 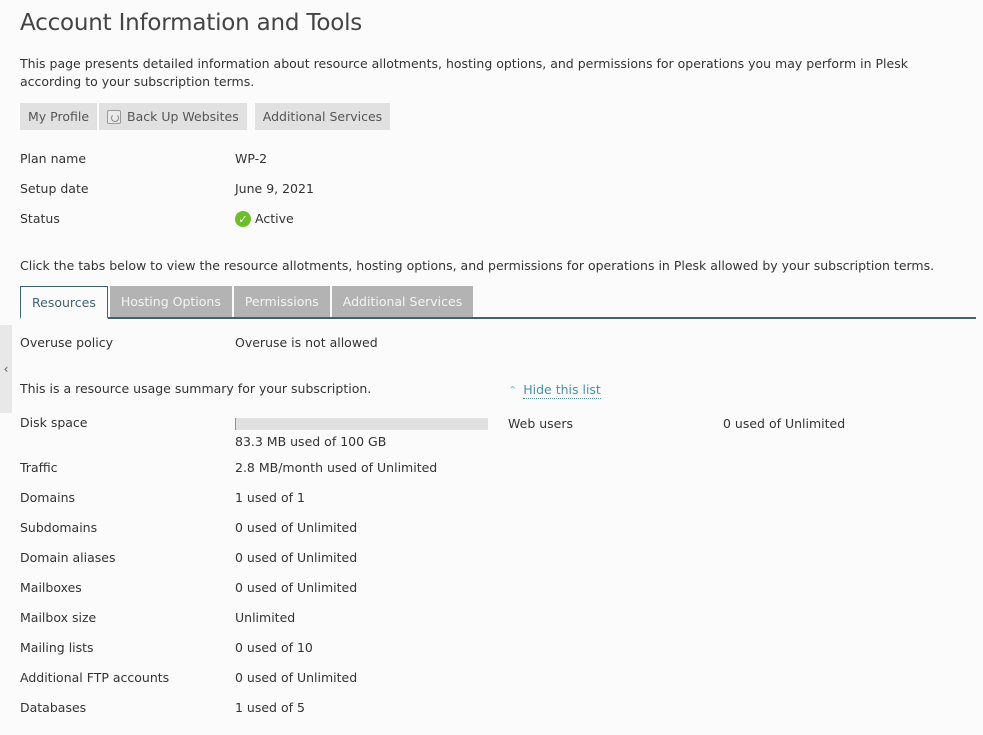 What do you see at coordinates (183, 116) in the screenshot?
I see `back-up-websites-label: Back Up Websites` at bounding box center [183, 116].